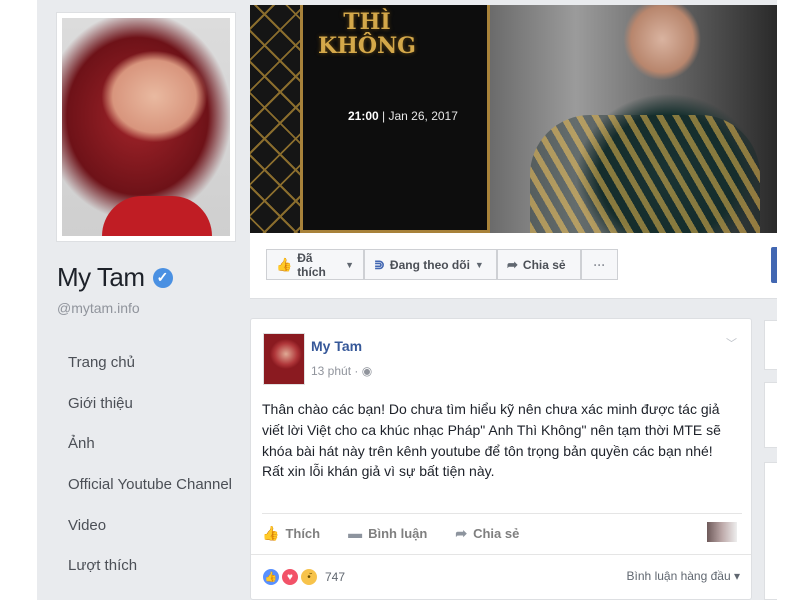 This screenshot has width=800, height=600. Describe the element at coordinates (420, 116) in the screenshot. I see `cover-date: | Jan 26, 2017` at that location.